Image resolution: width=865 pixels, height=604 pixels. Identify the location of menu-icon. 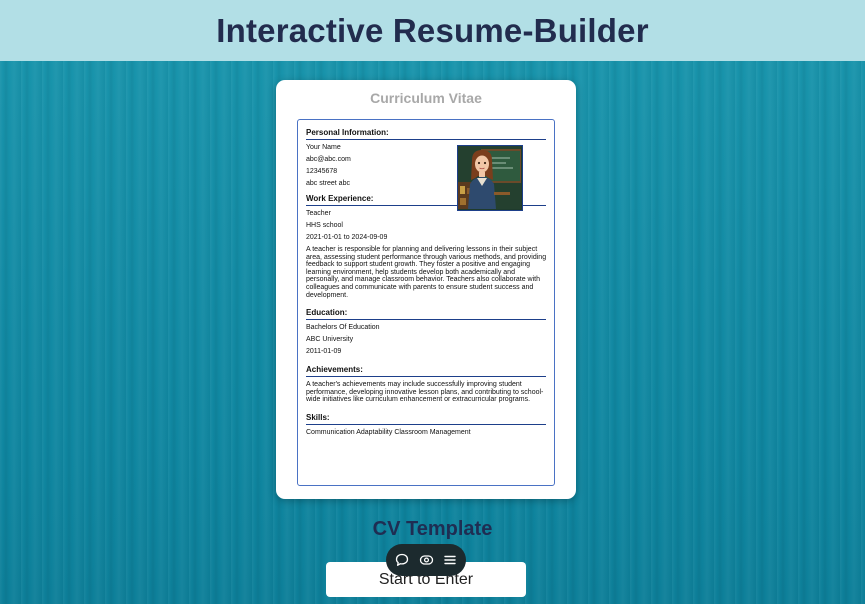
(450, 560).